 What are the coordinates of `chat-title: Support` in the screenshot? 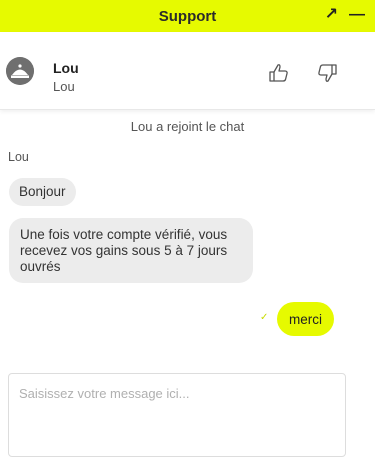 It's located at (187, 16).